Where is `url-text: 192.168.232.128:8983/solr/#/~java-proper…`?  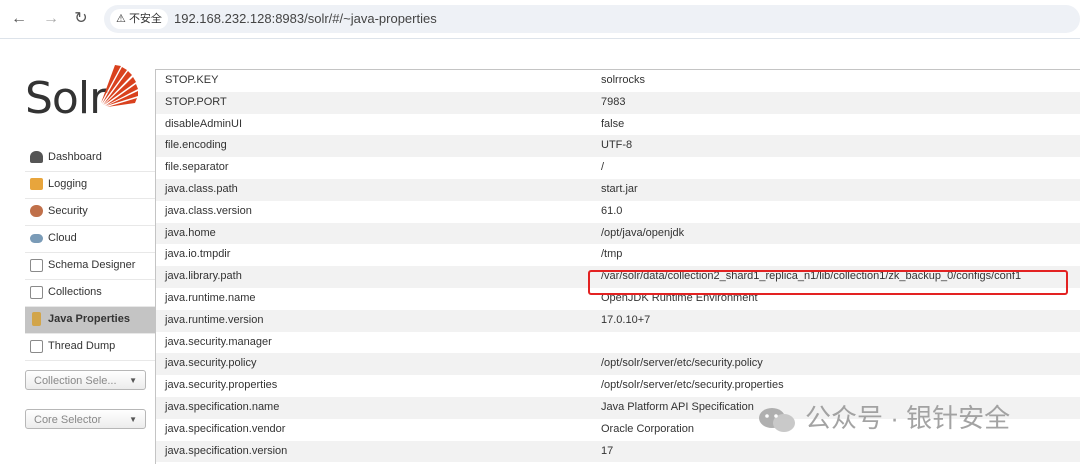
url-text: 192.168.232.128:8983/solr/#/~java-proper… is located at coordinates (305, 19).